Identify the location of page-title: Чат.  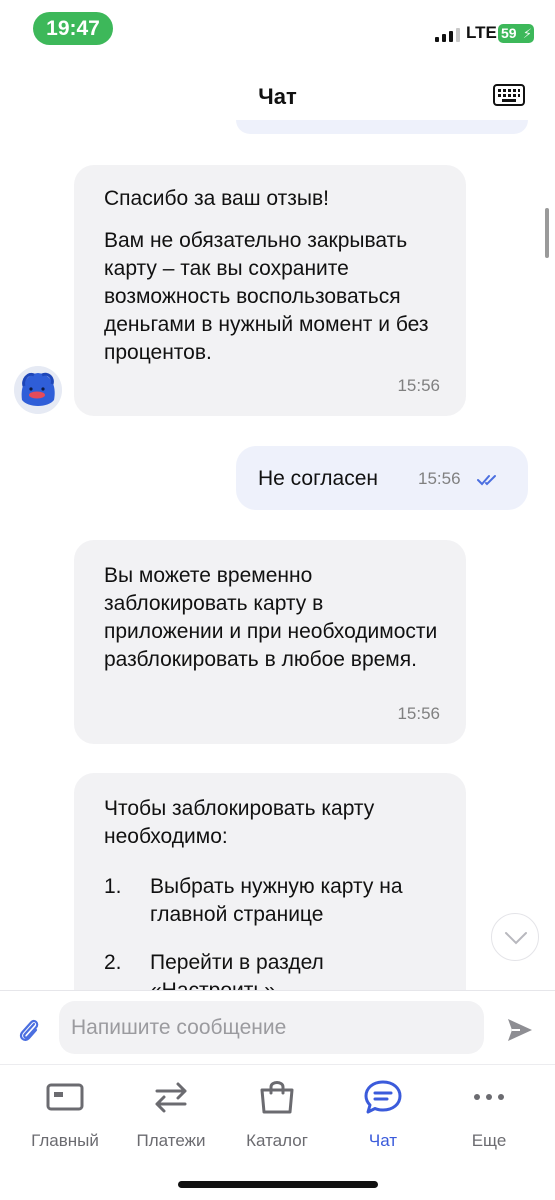
(277, 96).